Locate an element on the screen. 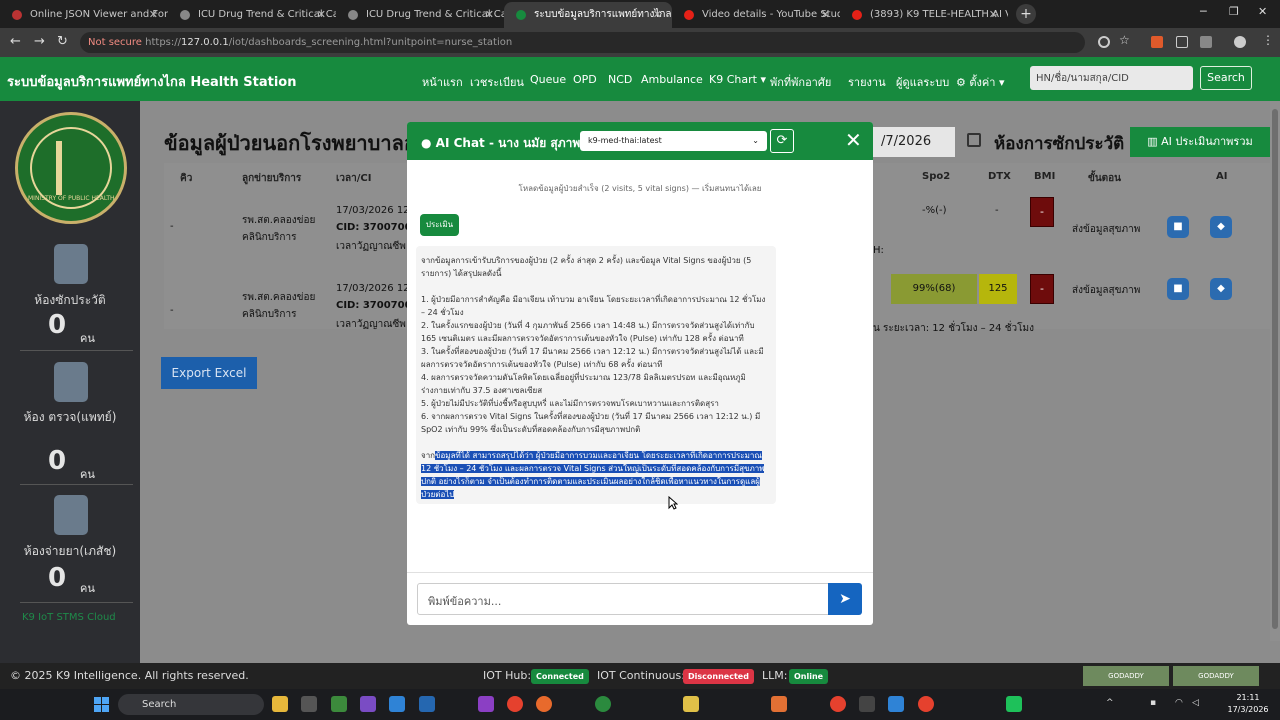  url-protocol: https:// is located at coordinates (163, 42).